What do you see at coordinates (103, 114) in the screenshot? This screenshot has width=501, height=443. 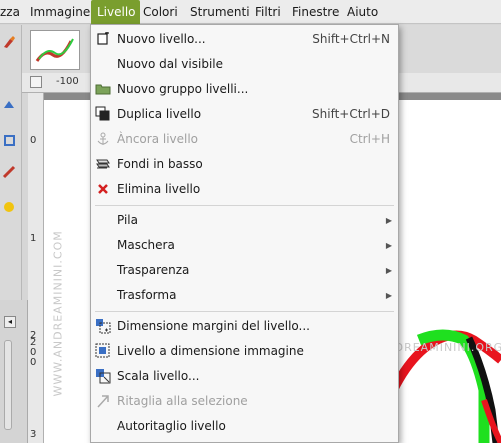 I see `duplicate-icon` at bounding box center [103, 114].